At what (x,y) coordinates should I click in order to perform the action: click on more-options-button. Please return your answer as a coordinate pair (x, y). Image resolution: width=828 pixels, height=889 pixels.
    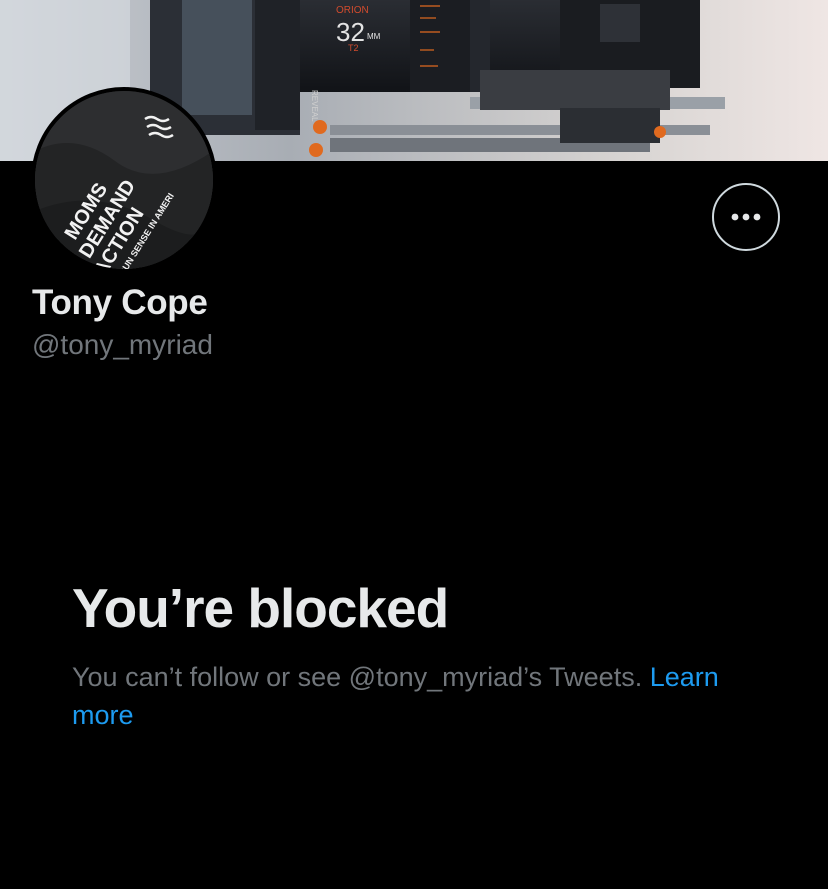
    Looking at the image, I should click on (746, 217).